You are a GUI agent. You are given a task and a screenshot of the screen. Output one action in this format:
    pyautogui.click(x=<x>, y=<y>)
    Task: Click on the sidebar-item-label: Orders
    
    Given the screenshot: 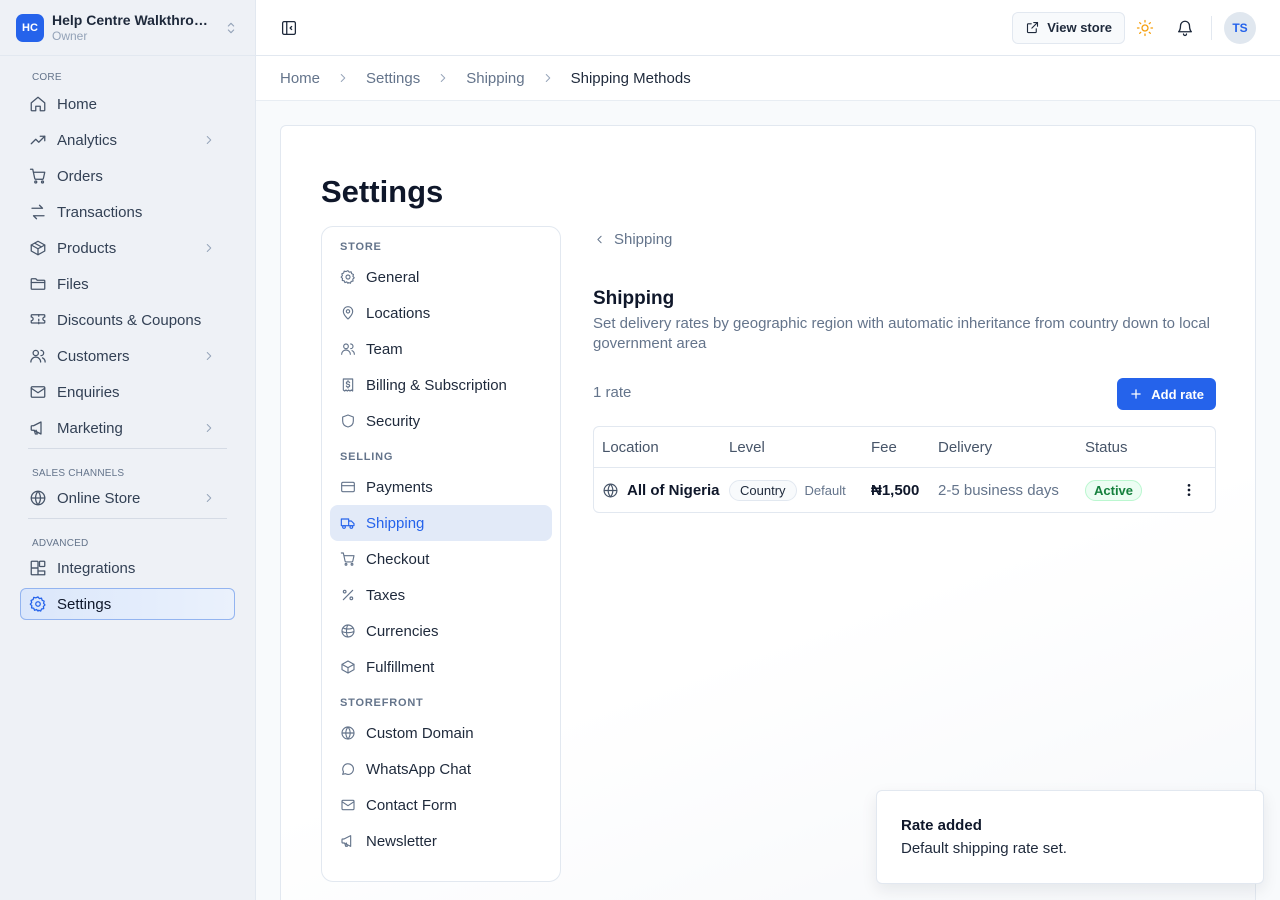 What is the action you would take?
    pyautogui.click(x=80, y=176)
    